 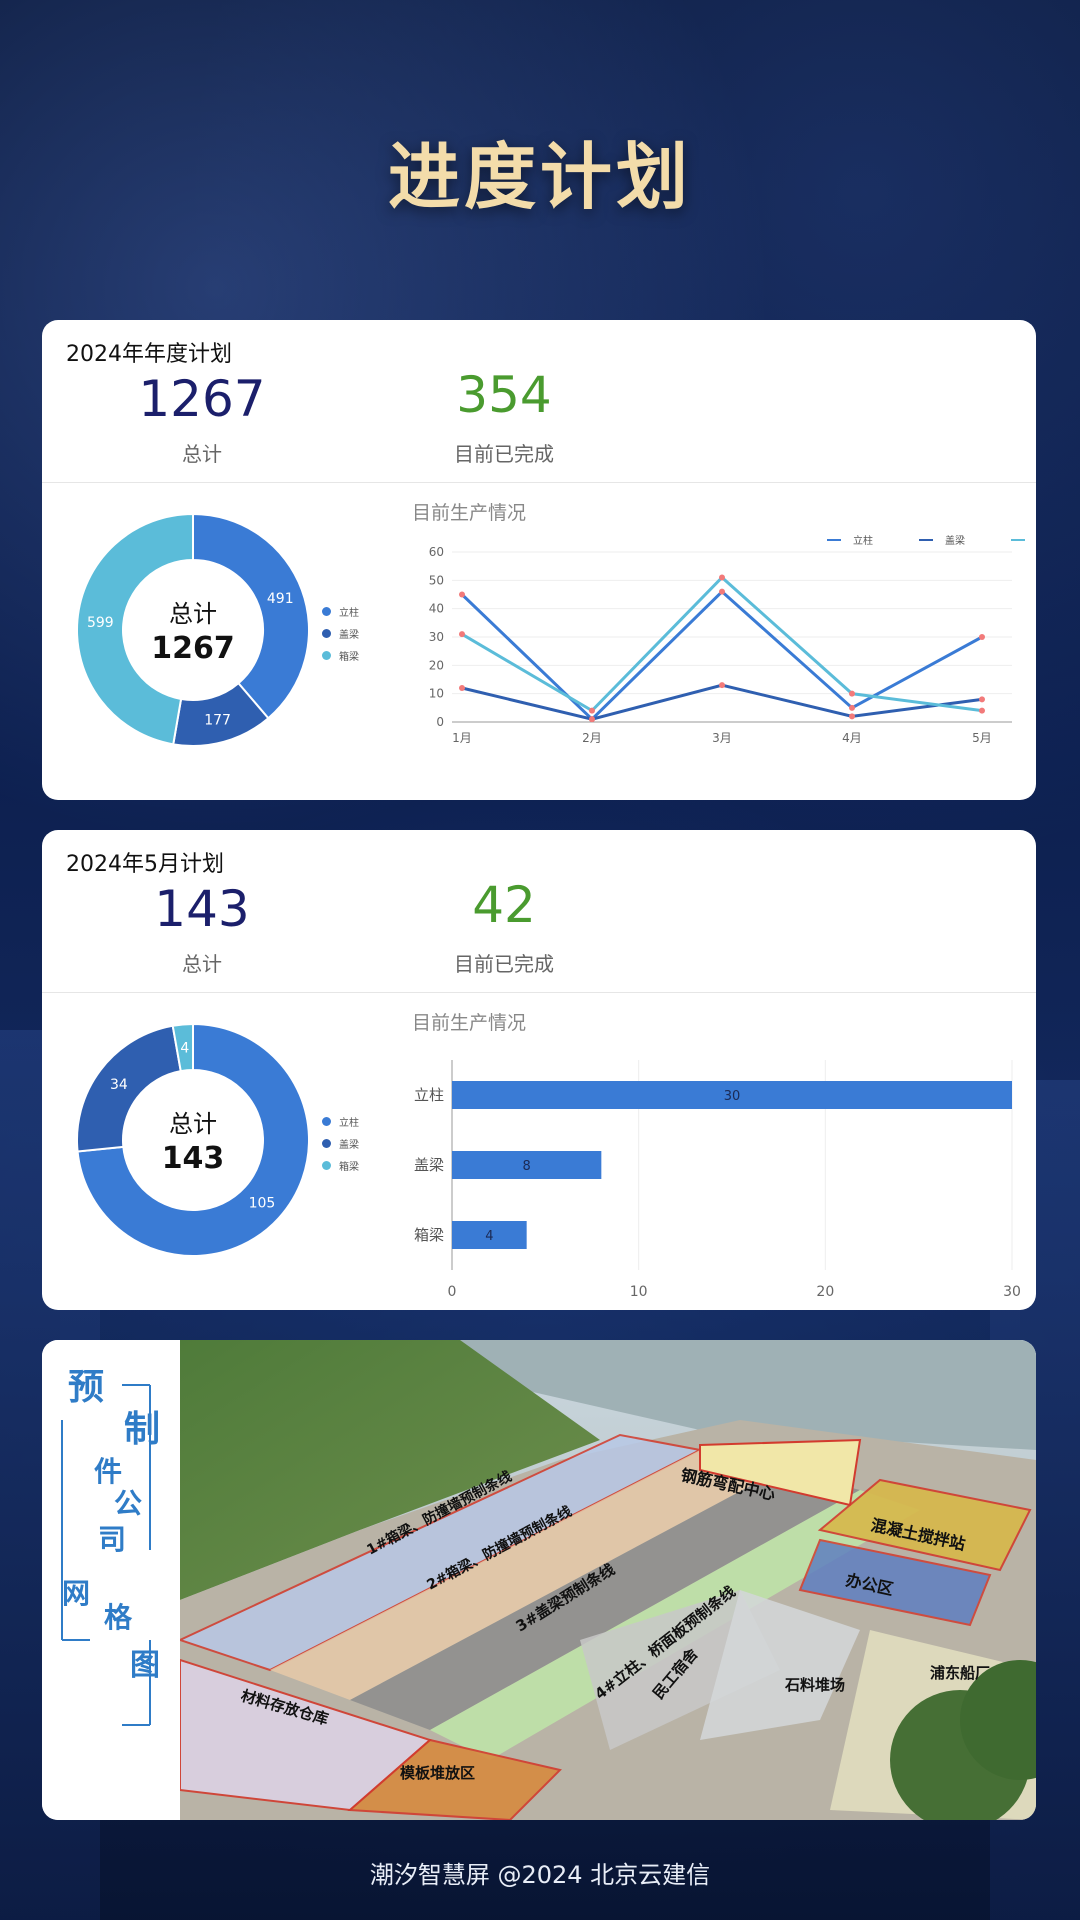 I want to click on done-value: 354, so click(x=504, y=395).